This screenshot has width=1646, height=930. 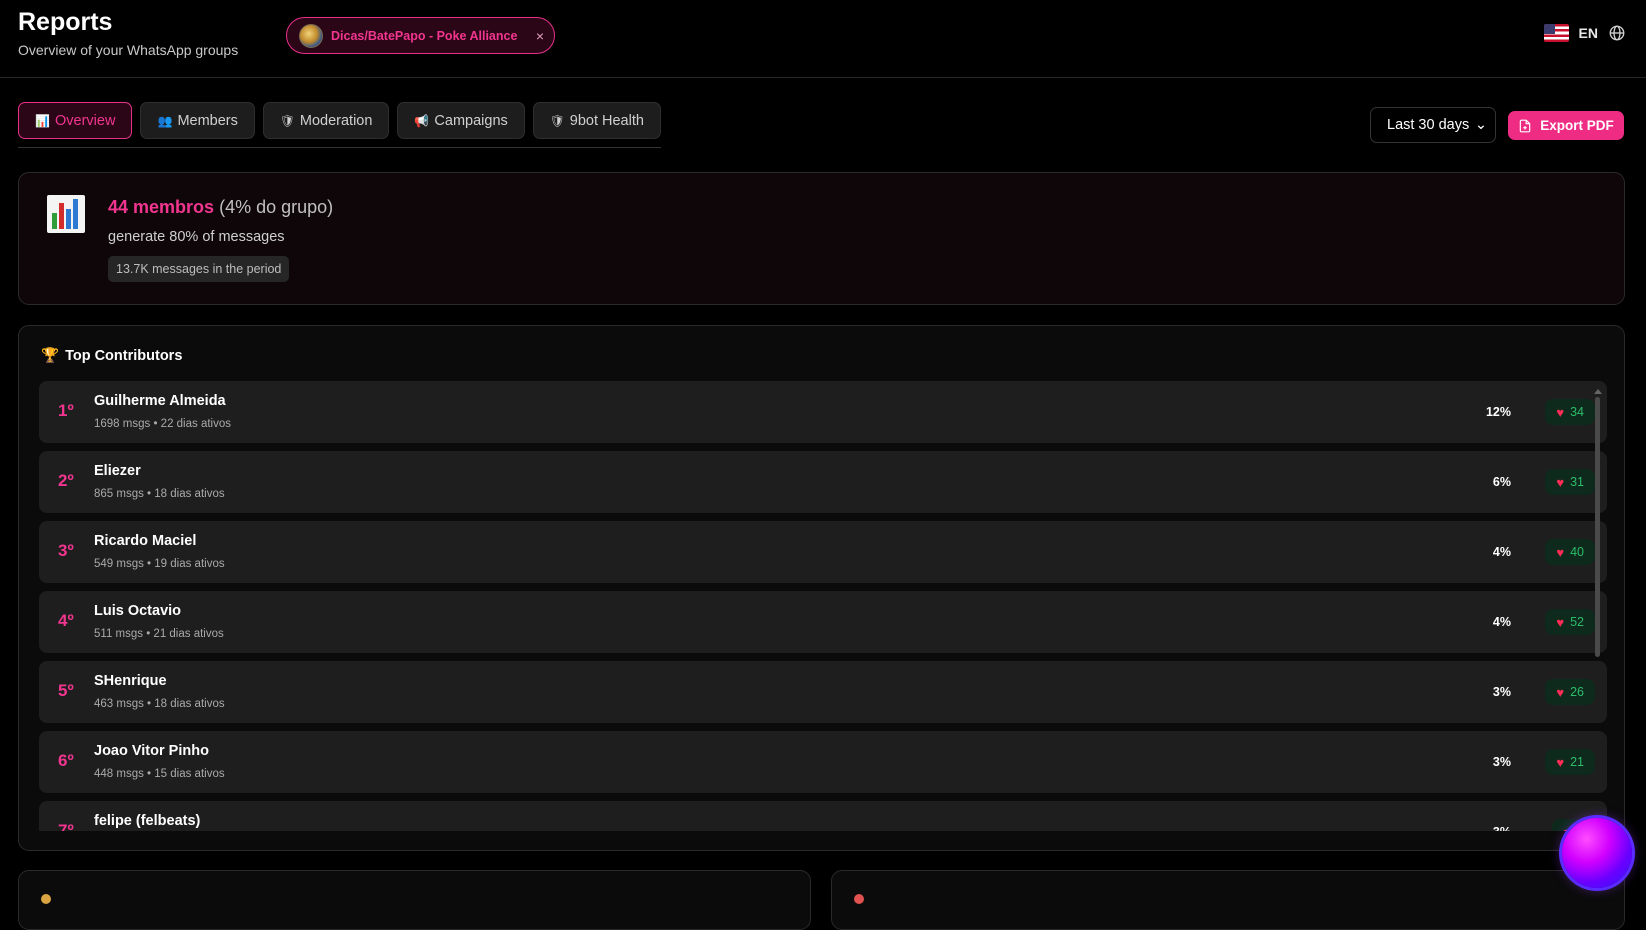 What do you see at coordinates (50, 356) in the screenshot?
I see `trophy-icon: 🏆` at bounding box center [50, 356].